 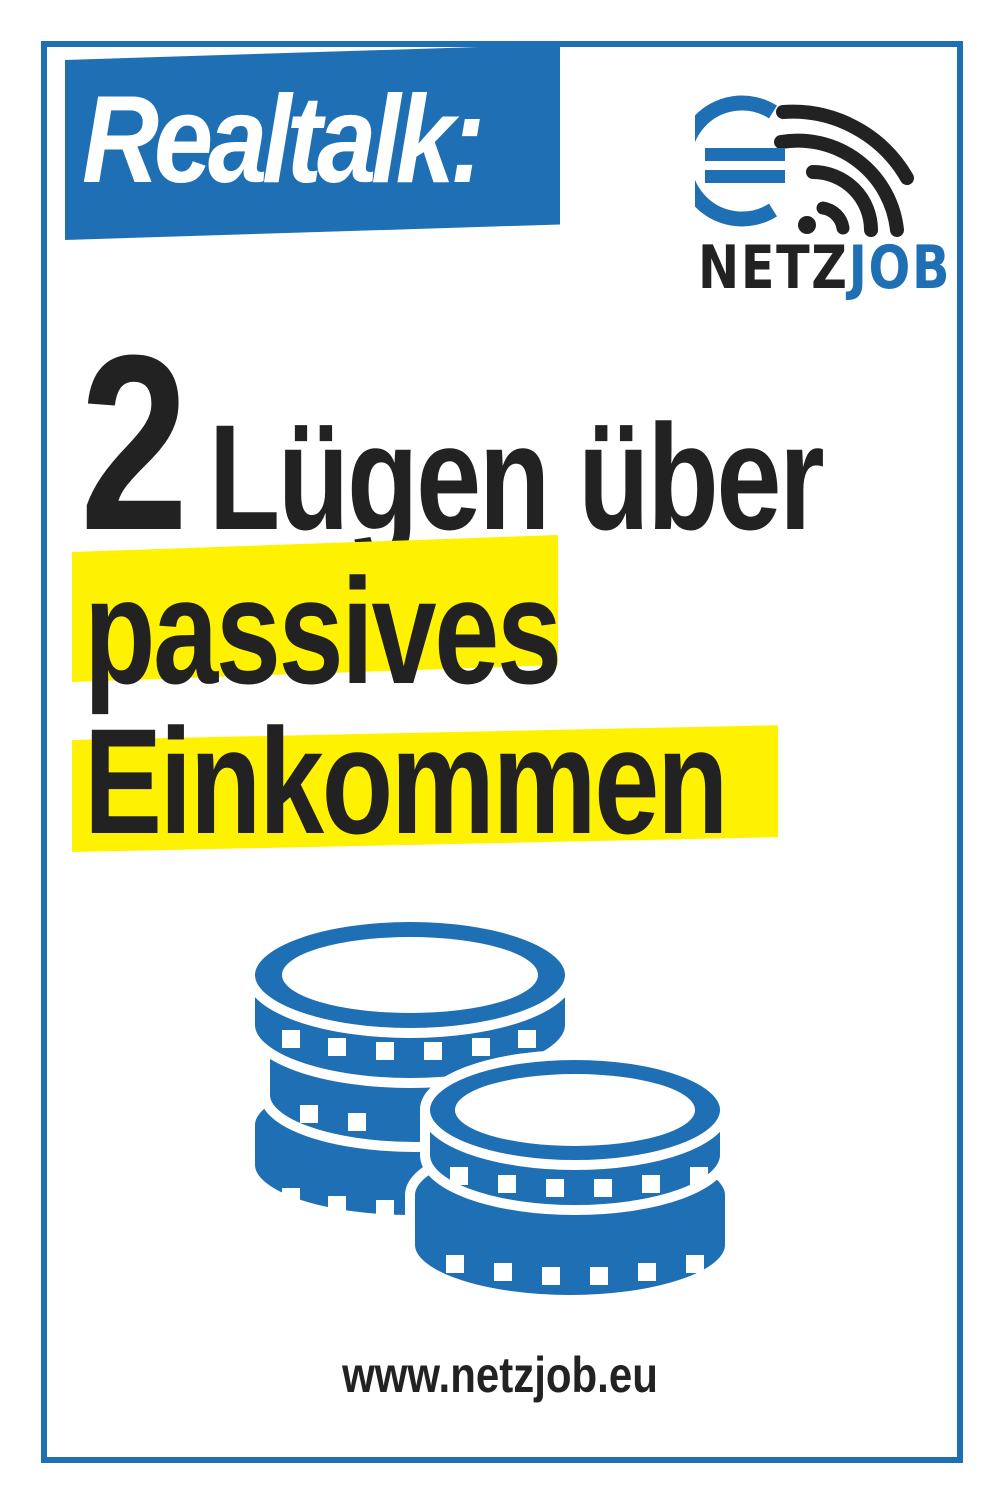 I want to click on coins-stack-icon, so click(x=490, y=1108).